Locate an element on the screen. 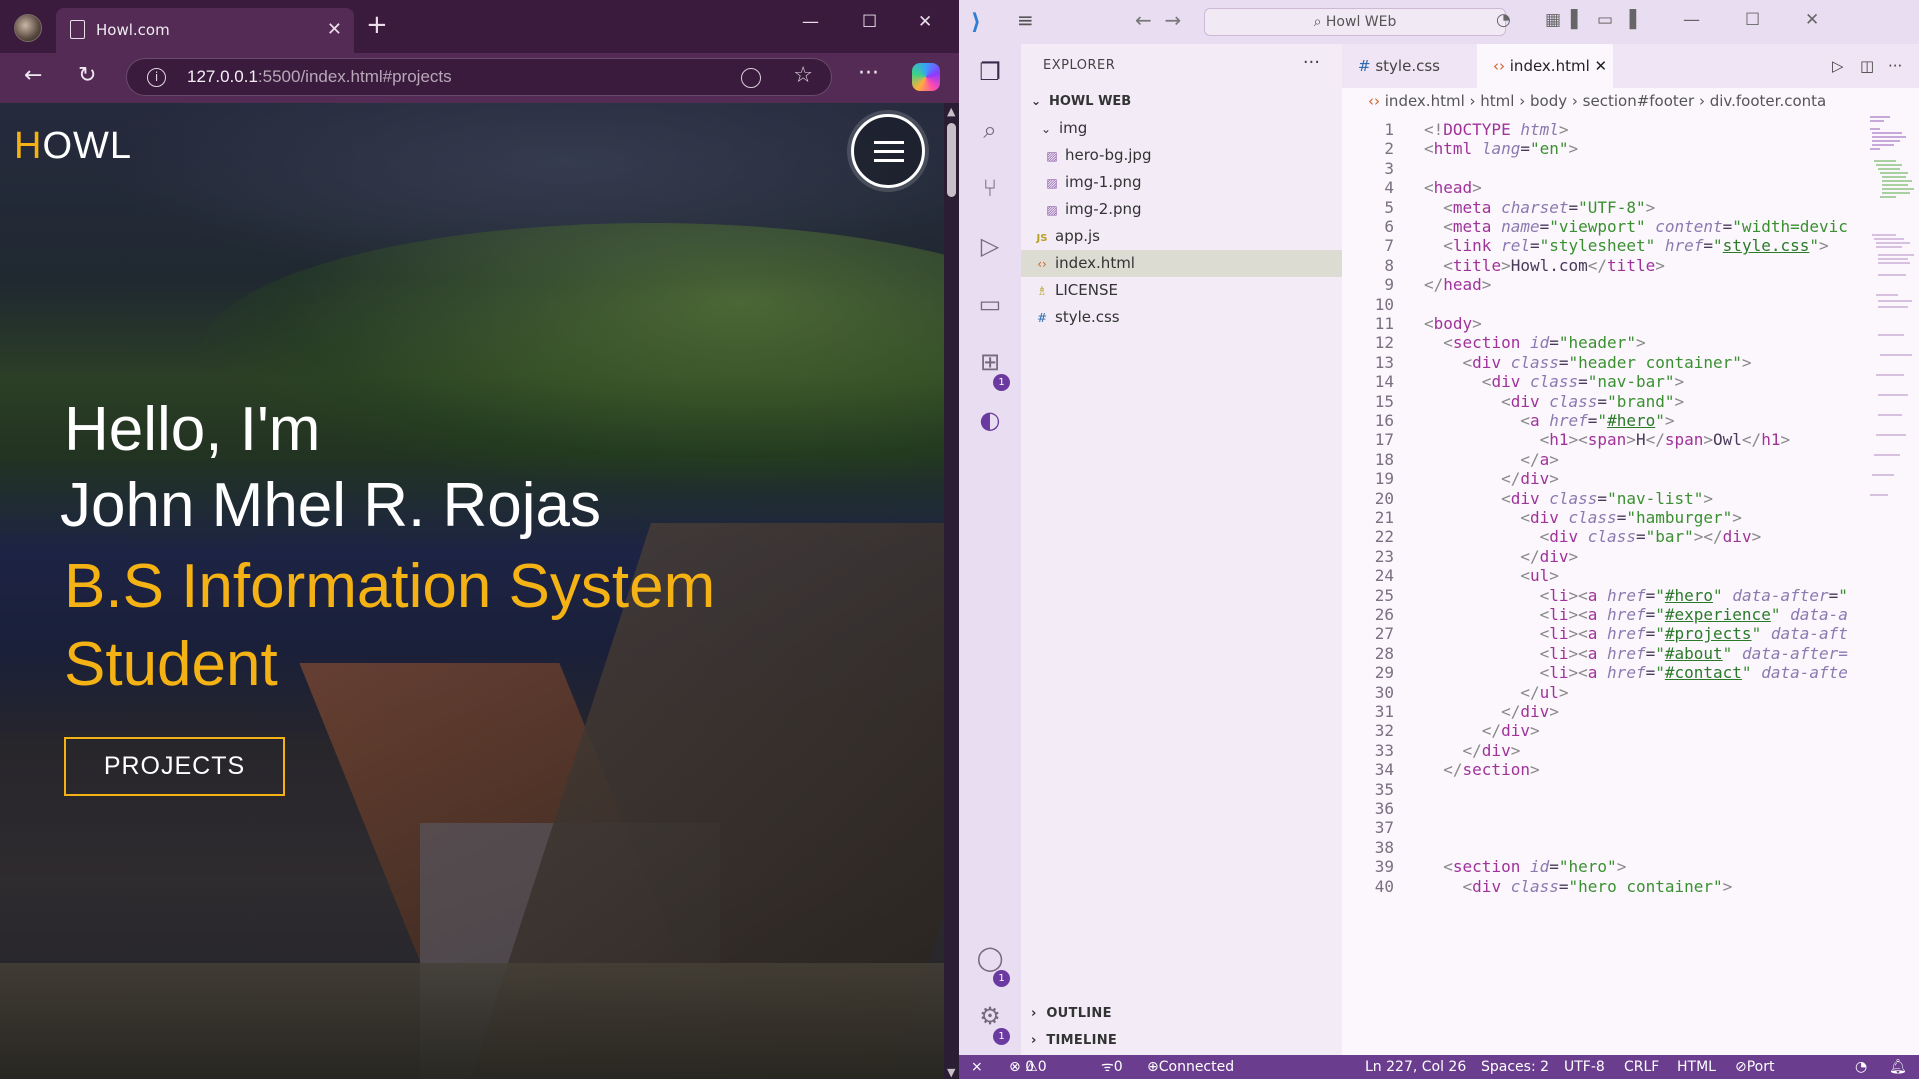 This screenshot has height=1079, width=1919. toggle-secondary-sidebar-icon: ▐ is located at coordinates (1629, 20).